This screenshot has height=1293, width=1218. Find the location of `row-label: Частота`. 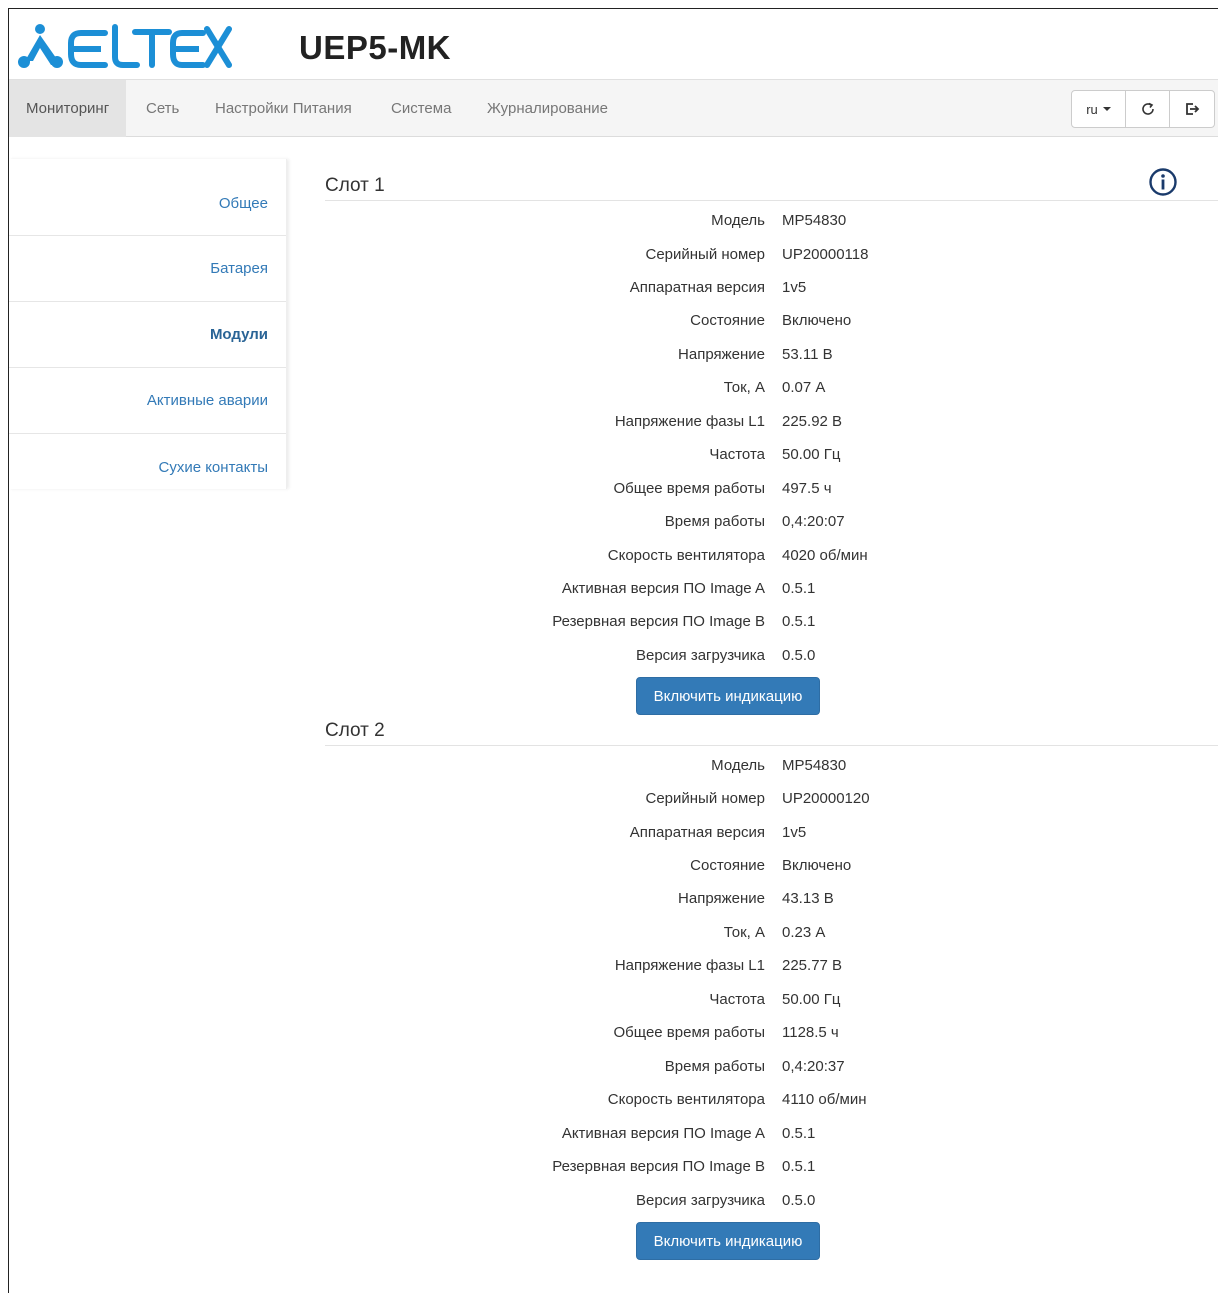

row-label: Частота is located at coordinates (737, 454).